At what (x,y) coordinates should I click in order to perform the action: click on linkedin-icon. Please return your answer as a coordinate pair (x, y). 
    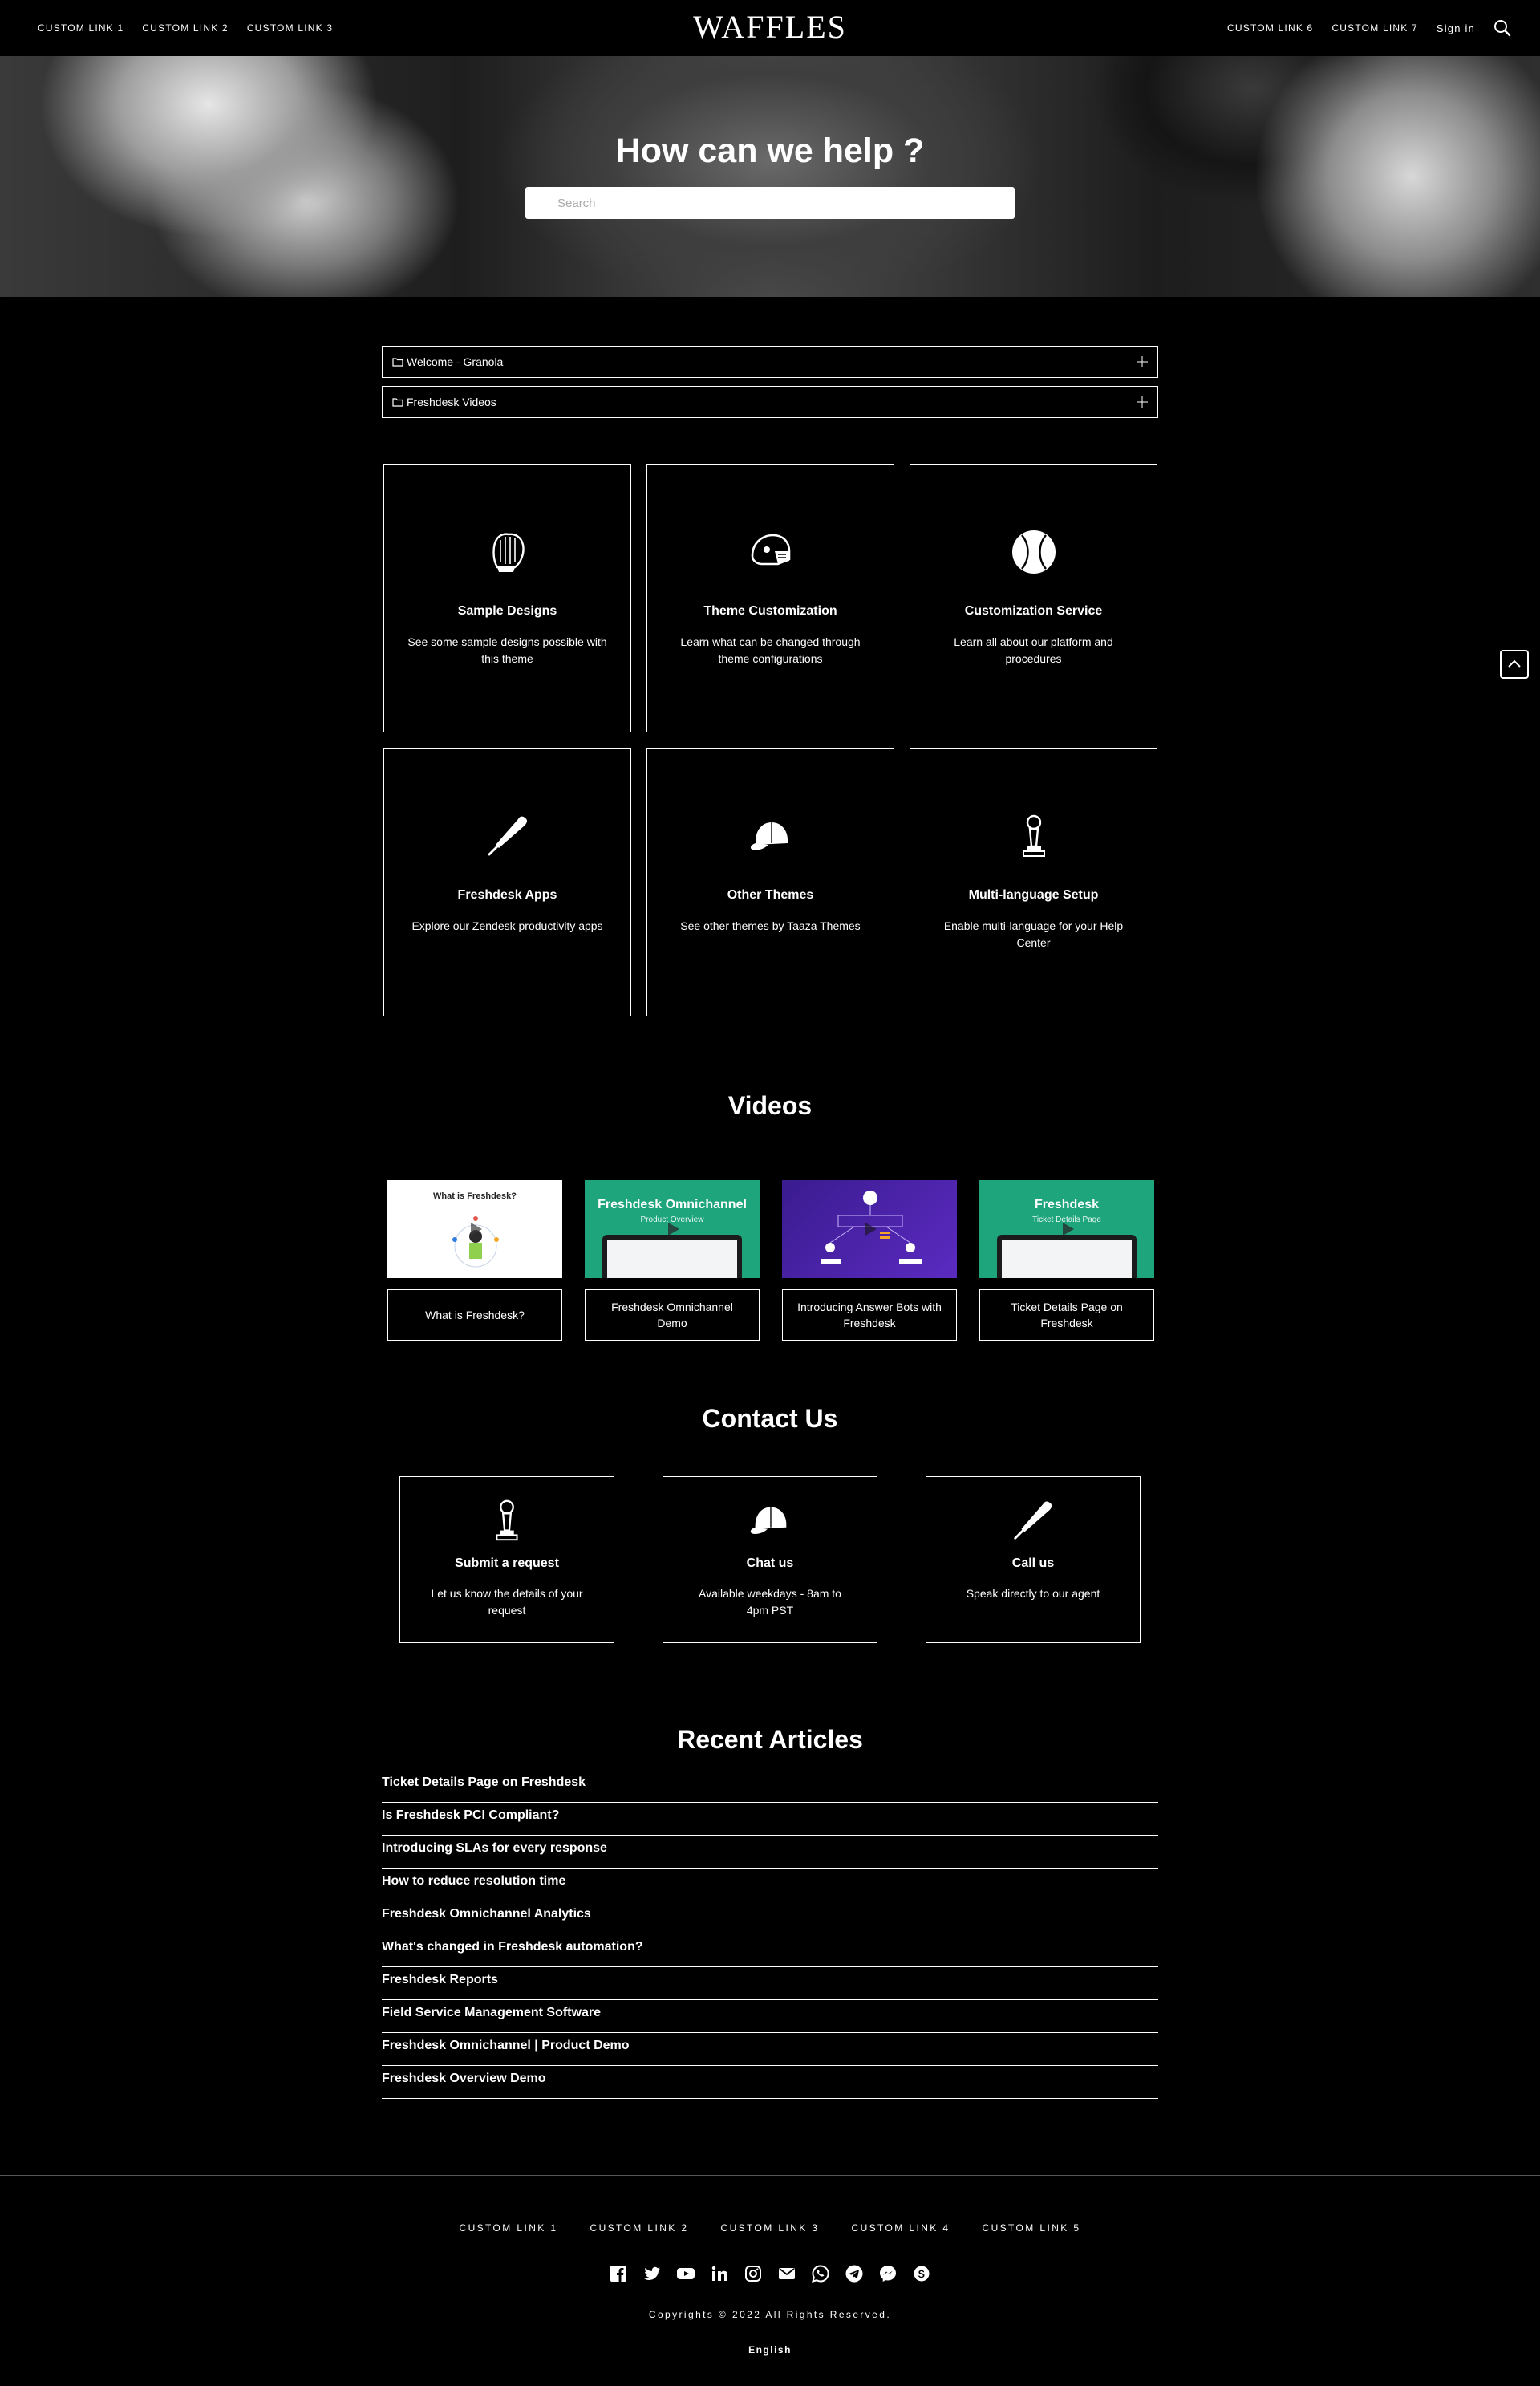
    Looking at the image, I should click on (719, 2273).